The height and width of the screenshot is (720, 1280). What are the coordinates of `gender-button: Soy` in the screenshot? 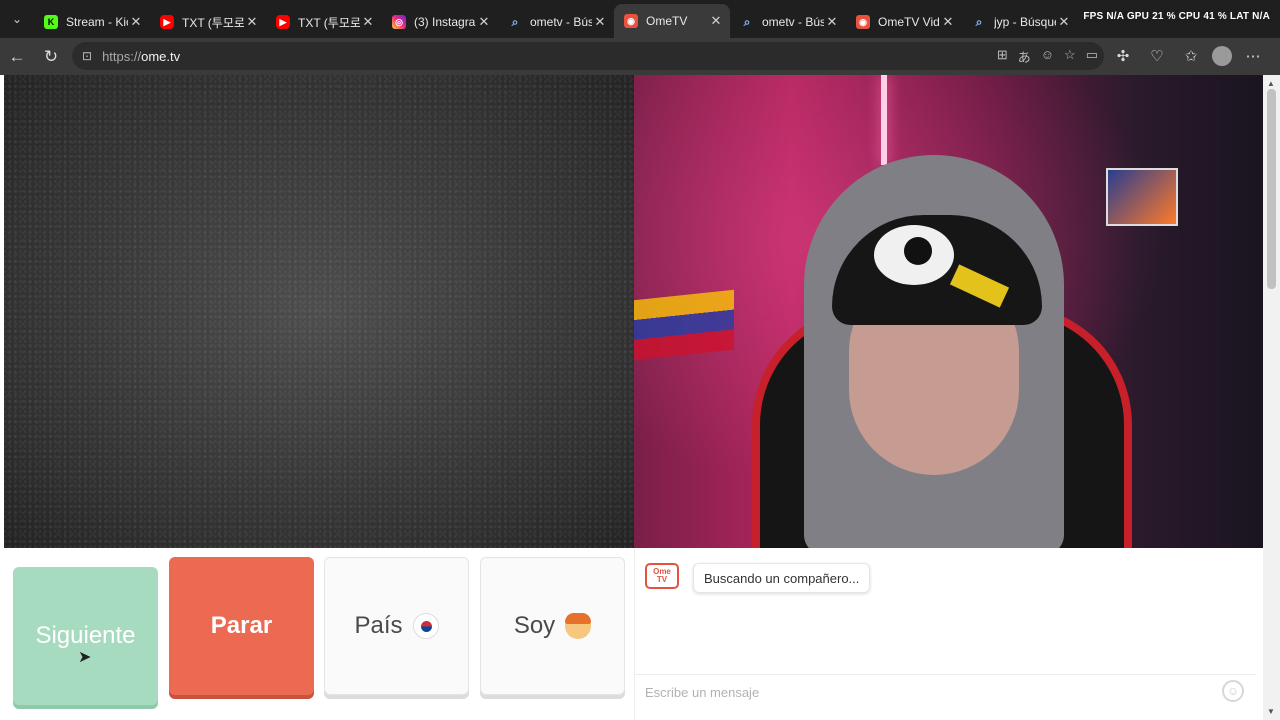 It's located at (552, 626).